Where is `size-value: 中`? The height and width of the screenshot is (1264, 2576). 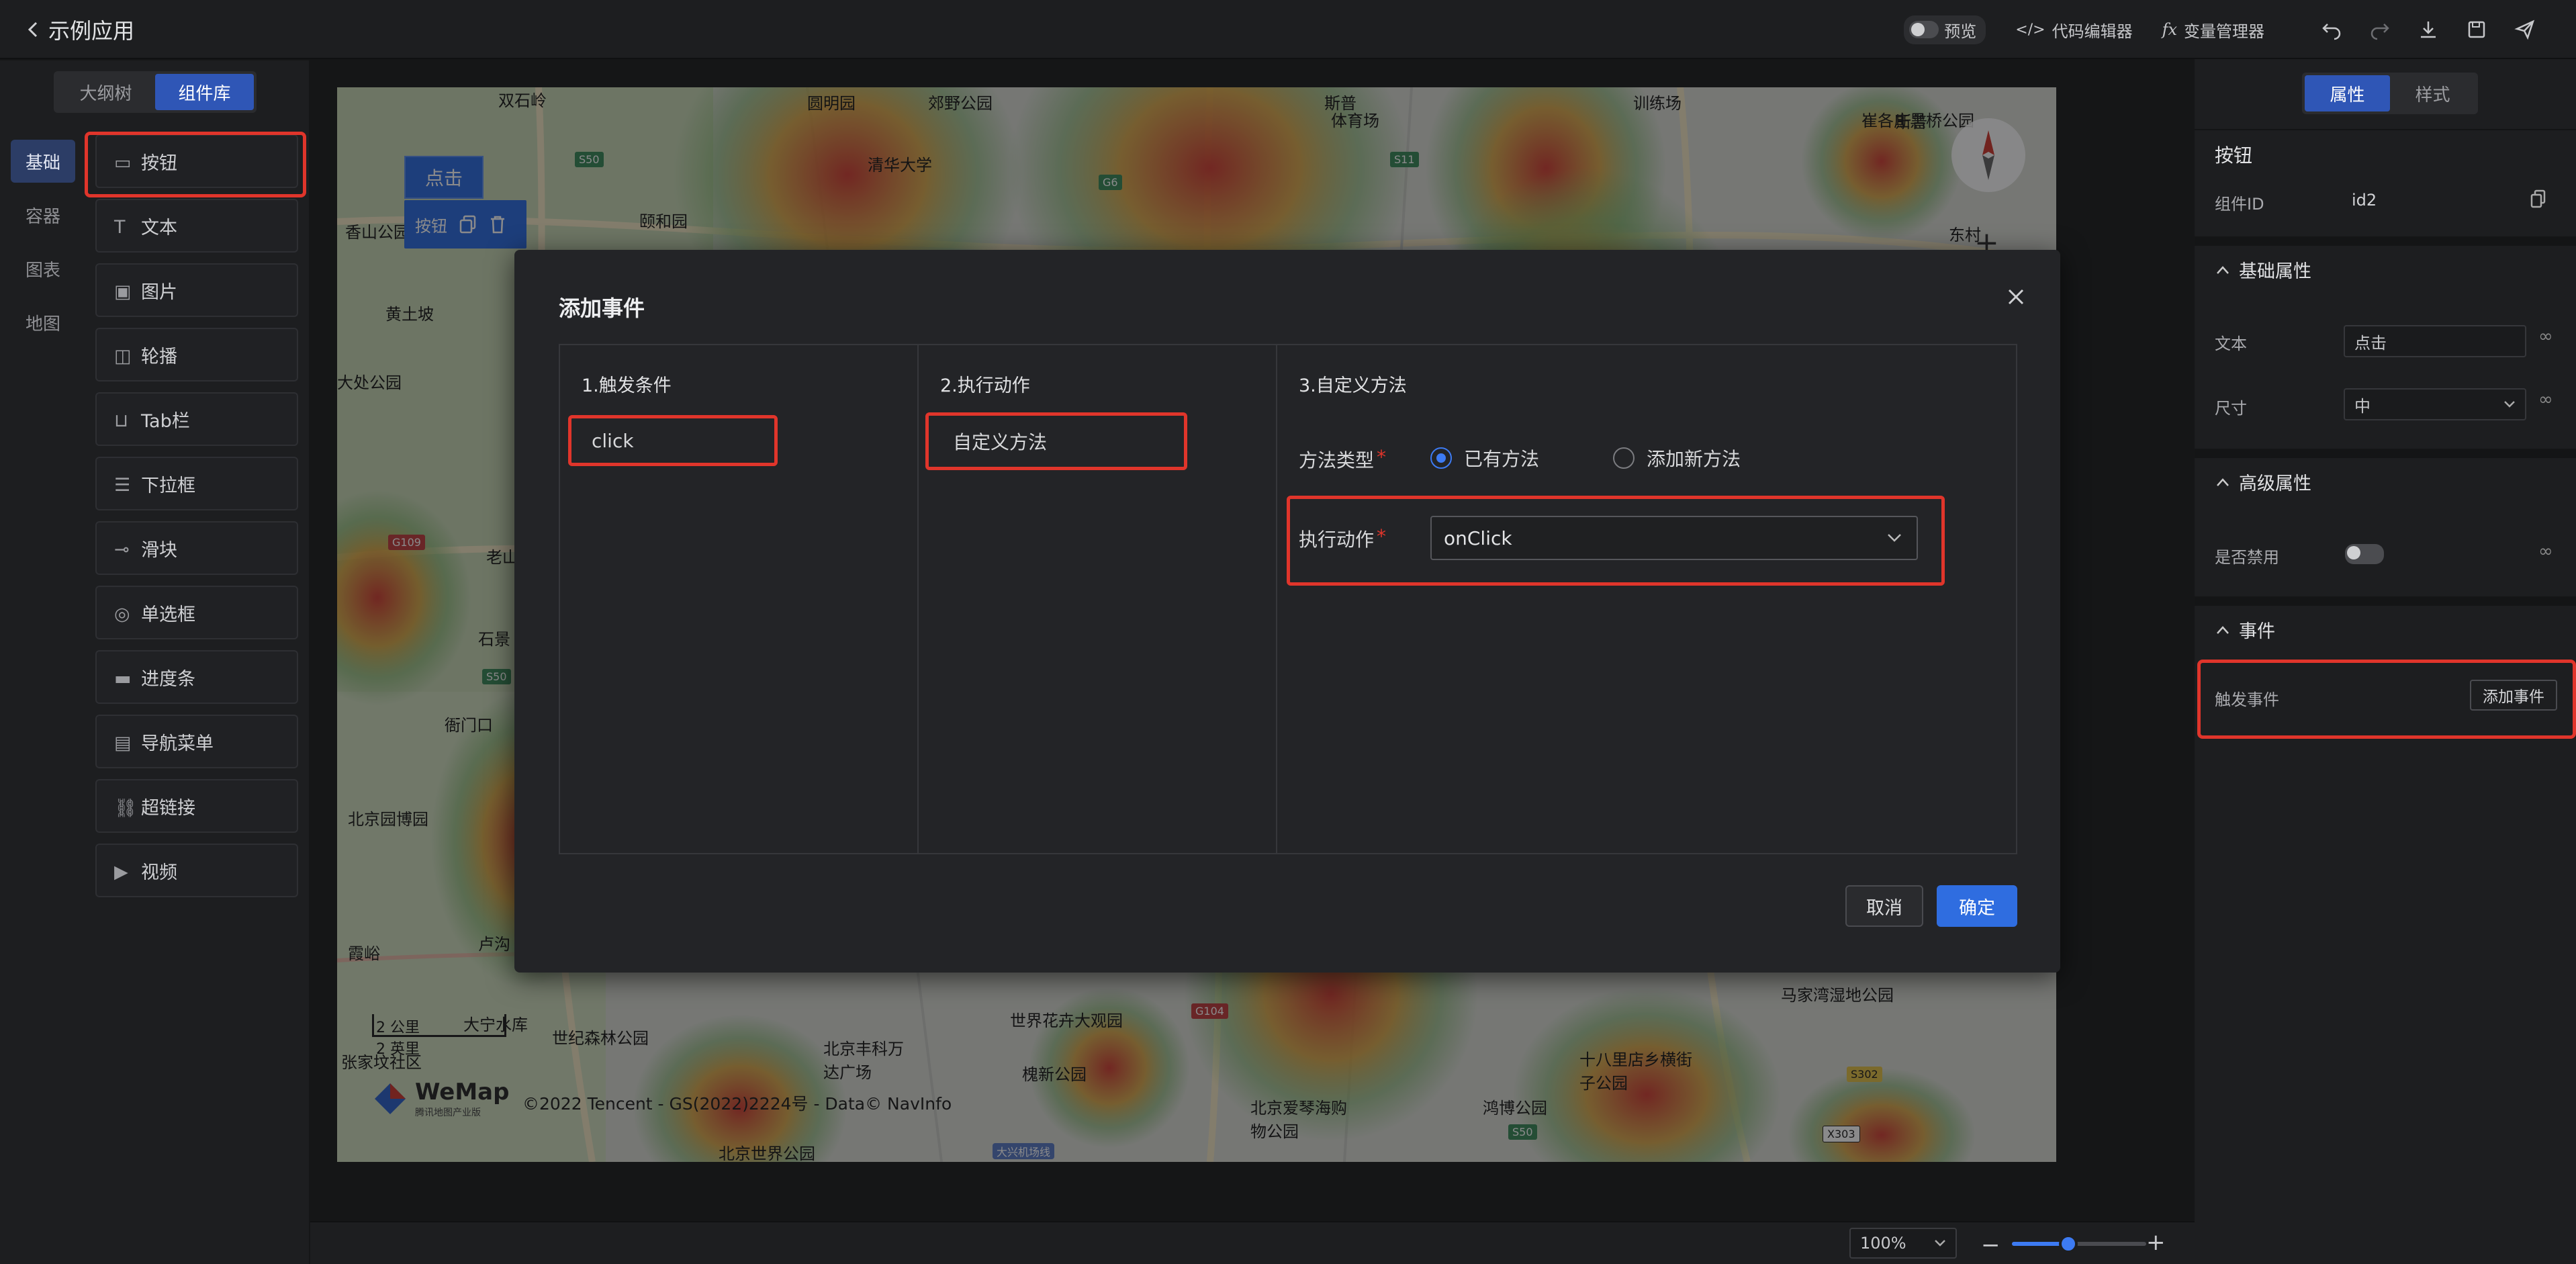 size-value: 中 is located at coordinates (2362, 406).